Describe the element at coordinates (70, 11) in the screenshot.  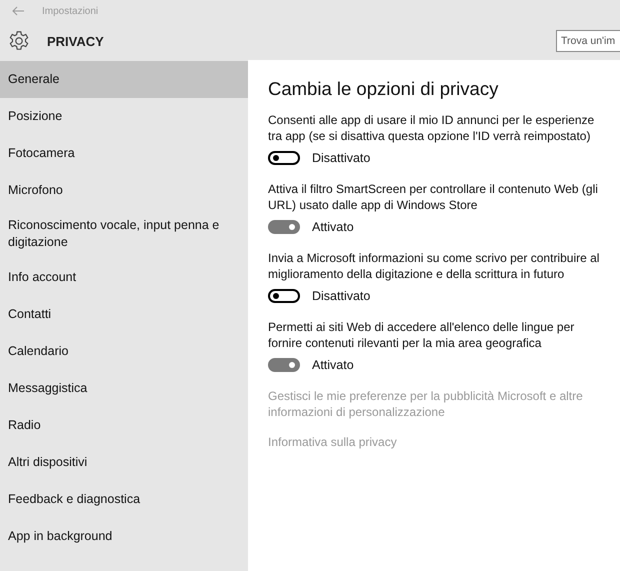
I see `window-title: Impostazioni` at that location.